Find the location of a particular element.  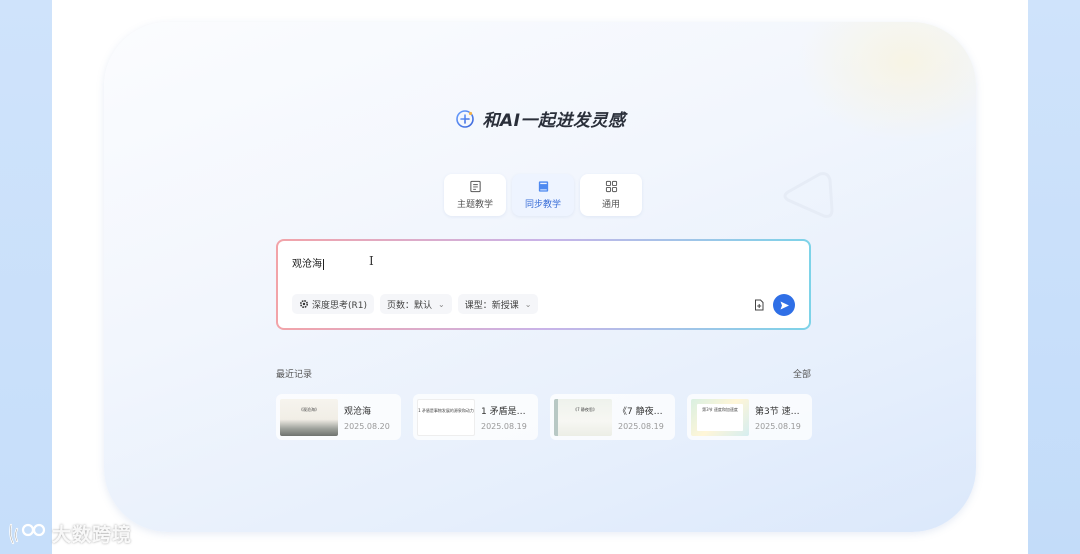

thumbnail: 1 矛盾是事物发展的源泉和动力 is located at coordinates (446, 417).